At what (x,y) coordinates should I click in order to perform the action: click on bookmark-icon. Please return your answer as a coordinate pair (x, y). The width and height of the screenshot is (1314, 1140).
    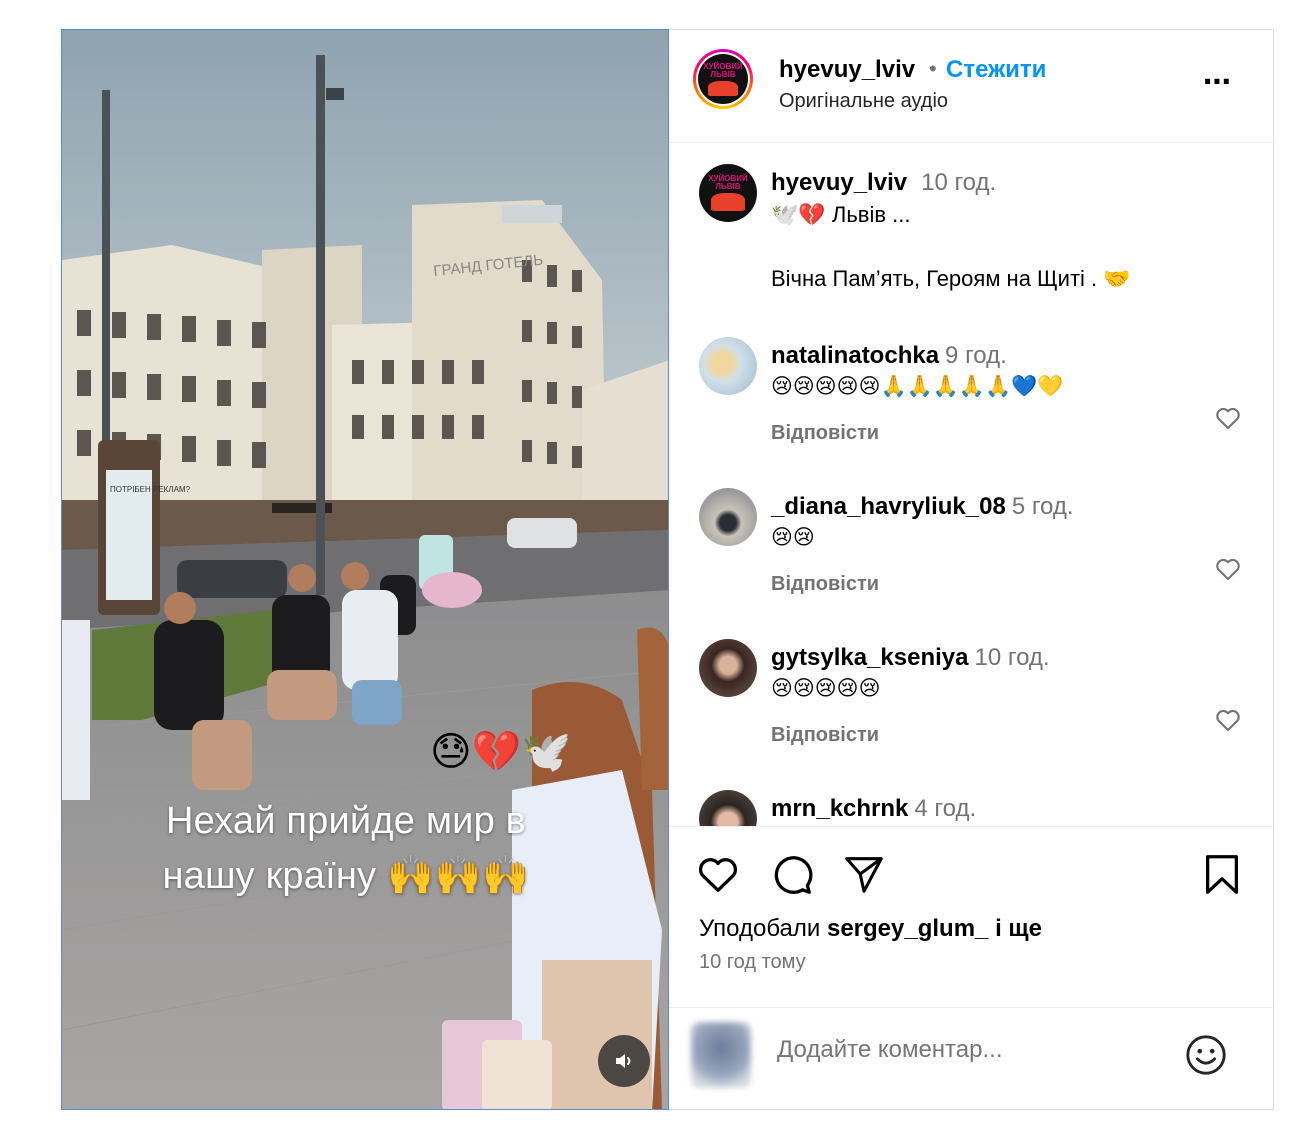
    Looking at the image, I should click on (1222, 874).